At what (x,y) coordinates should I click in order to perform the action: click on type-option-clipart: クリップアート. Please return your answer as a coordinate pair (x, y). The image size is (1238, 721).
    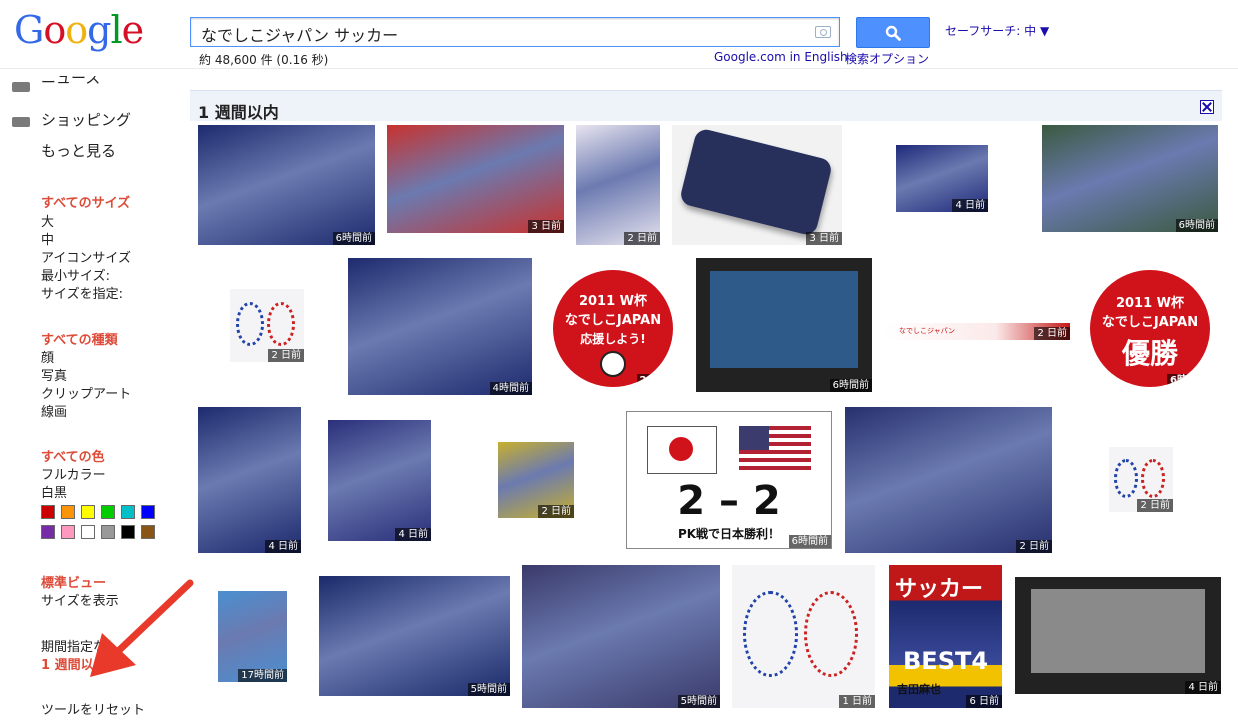
    Looking at the image, I should click on (86, 392).